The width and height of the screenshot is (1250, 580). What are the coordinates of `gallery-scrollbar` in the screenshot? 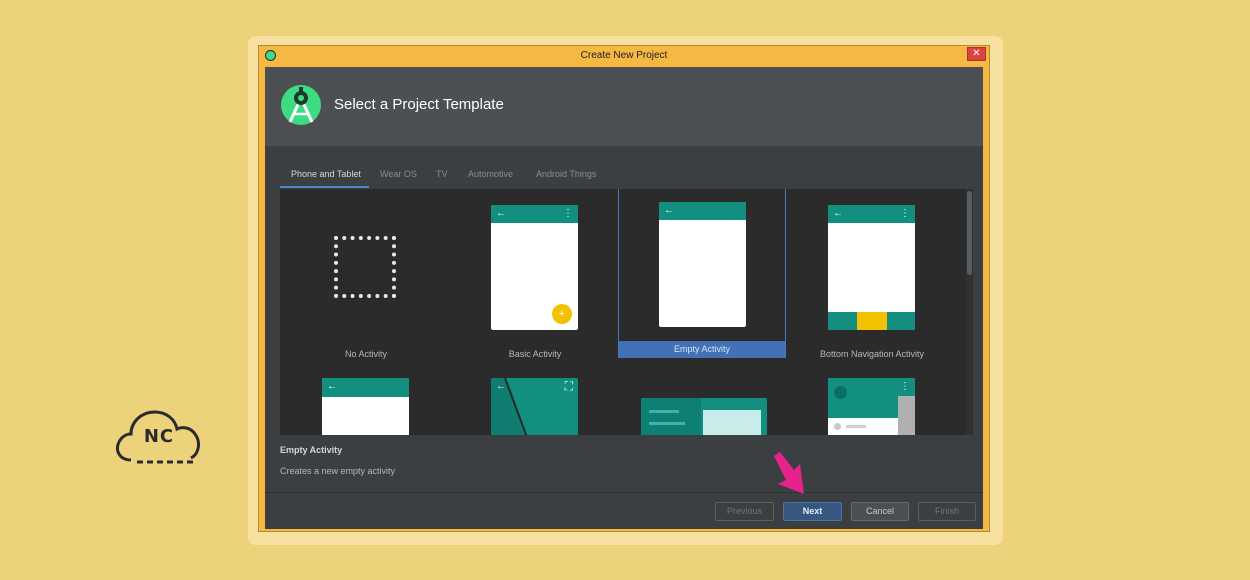 It's located at (969, 312).